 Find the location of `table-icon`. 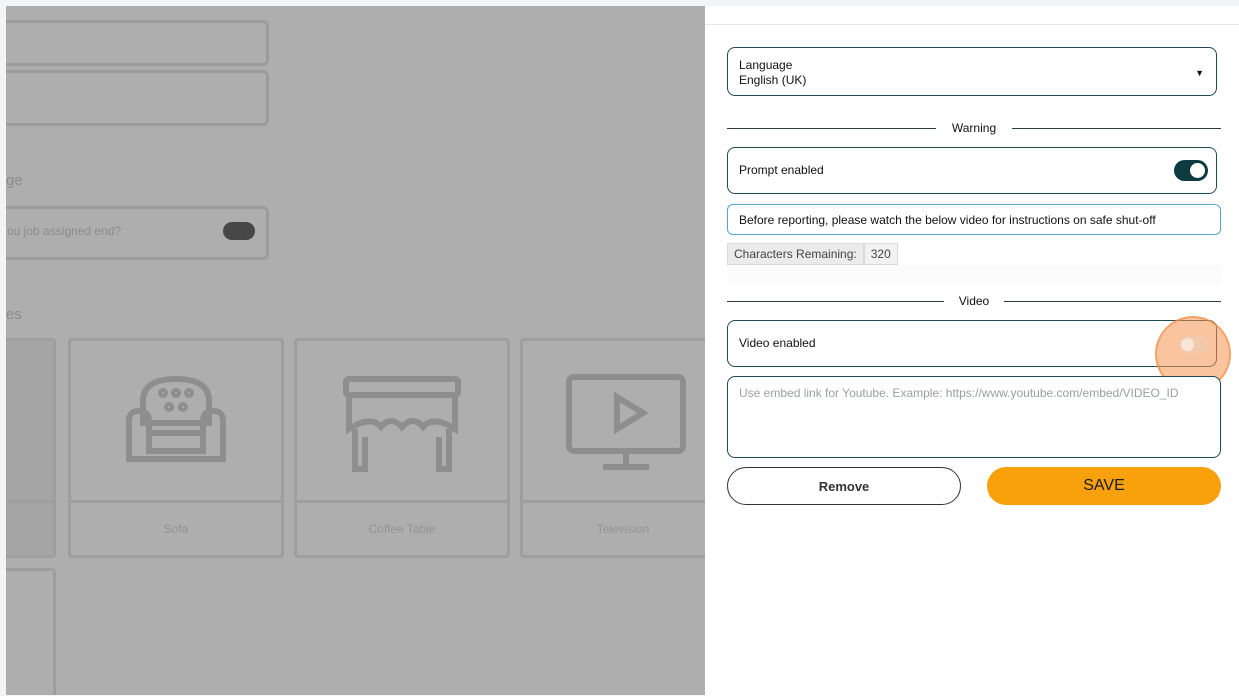

table-icon is located at coordinates (402, 428).